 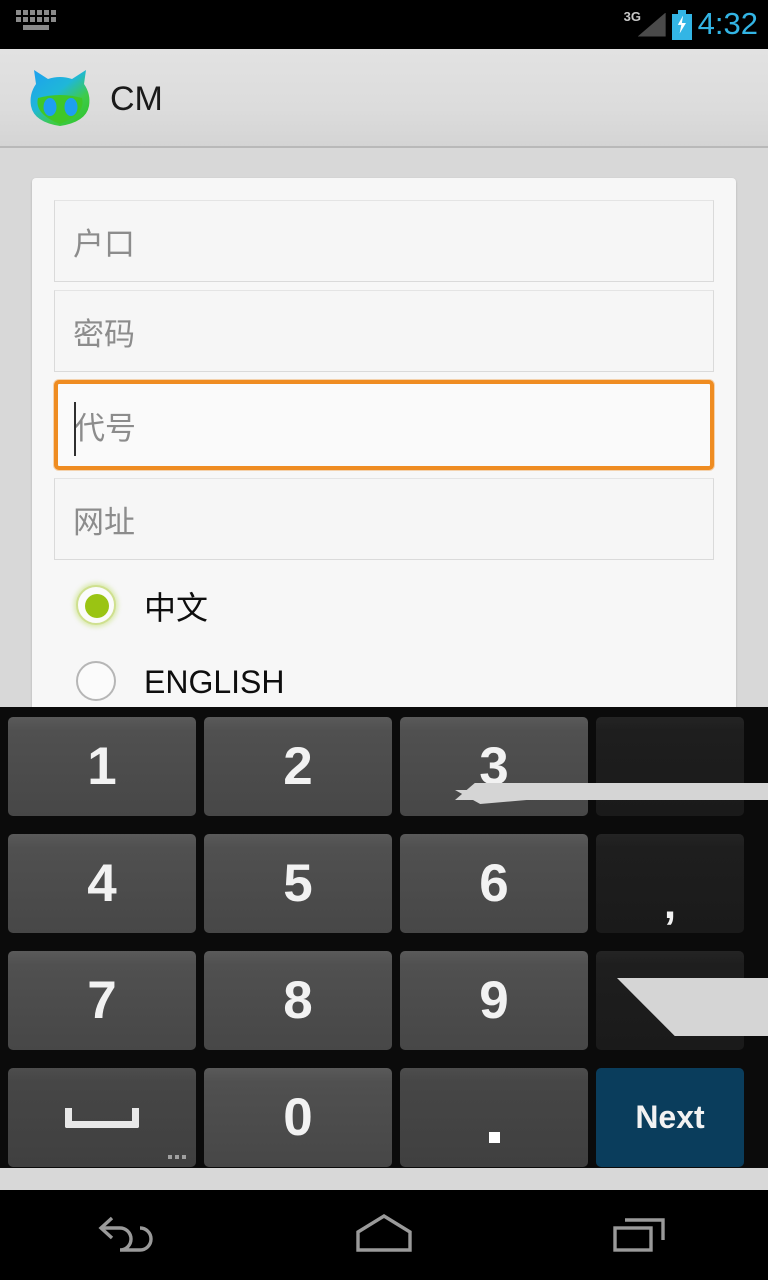 What do you see at coordinates (494, 883) in the screenshot?
I see `key-6: 6` at bounding box center [494, 883].